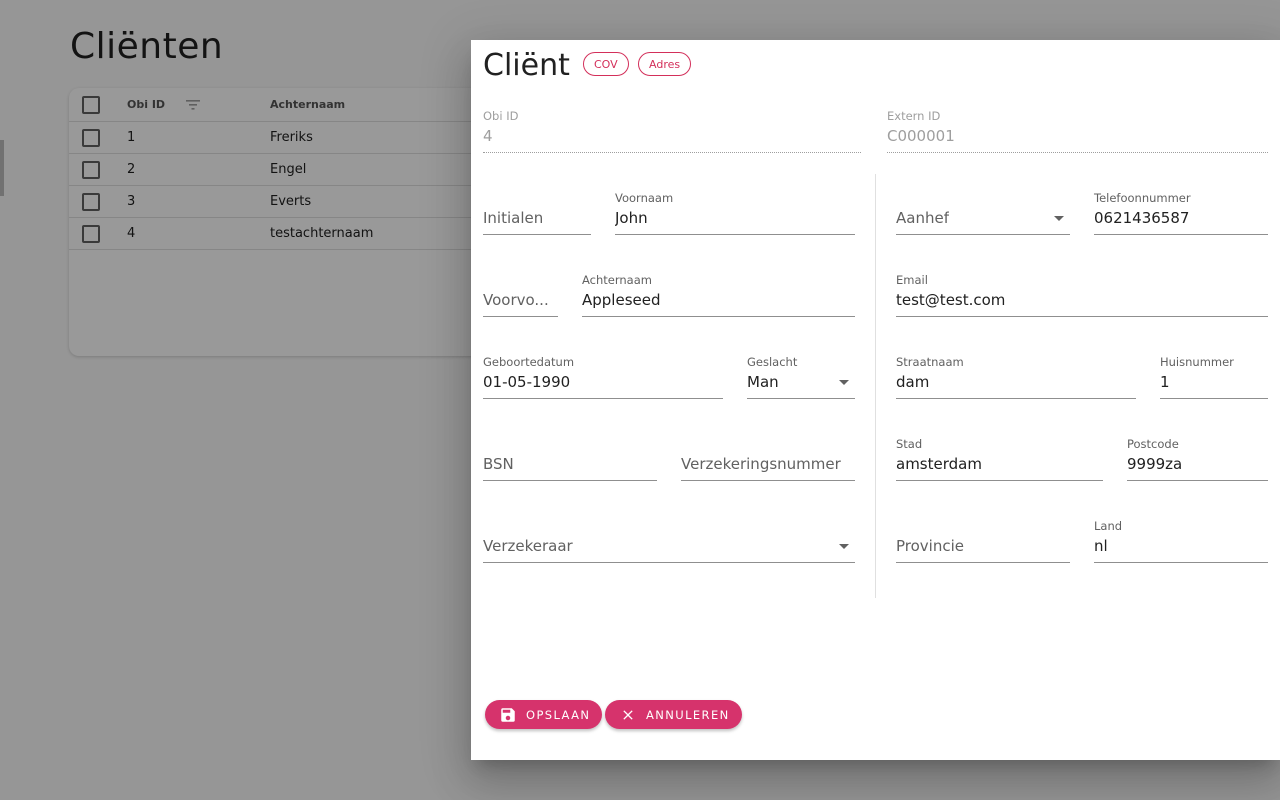 This screenshot has width=1280, height=800. What do you see at coordinates (528, 546) in the screenshot?
I see `verzekeraar-placeholder: Verzekeraar` at bounding box center [528, 546].